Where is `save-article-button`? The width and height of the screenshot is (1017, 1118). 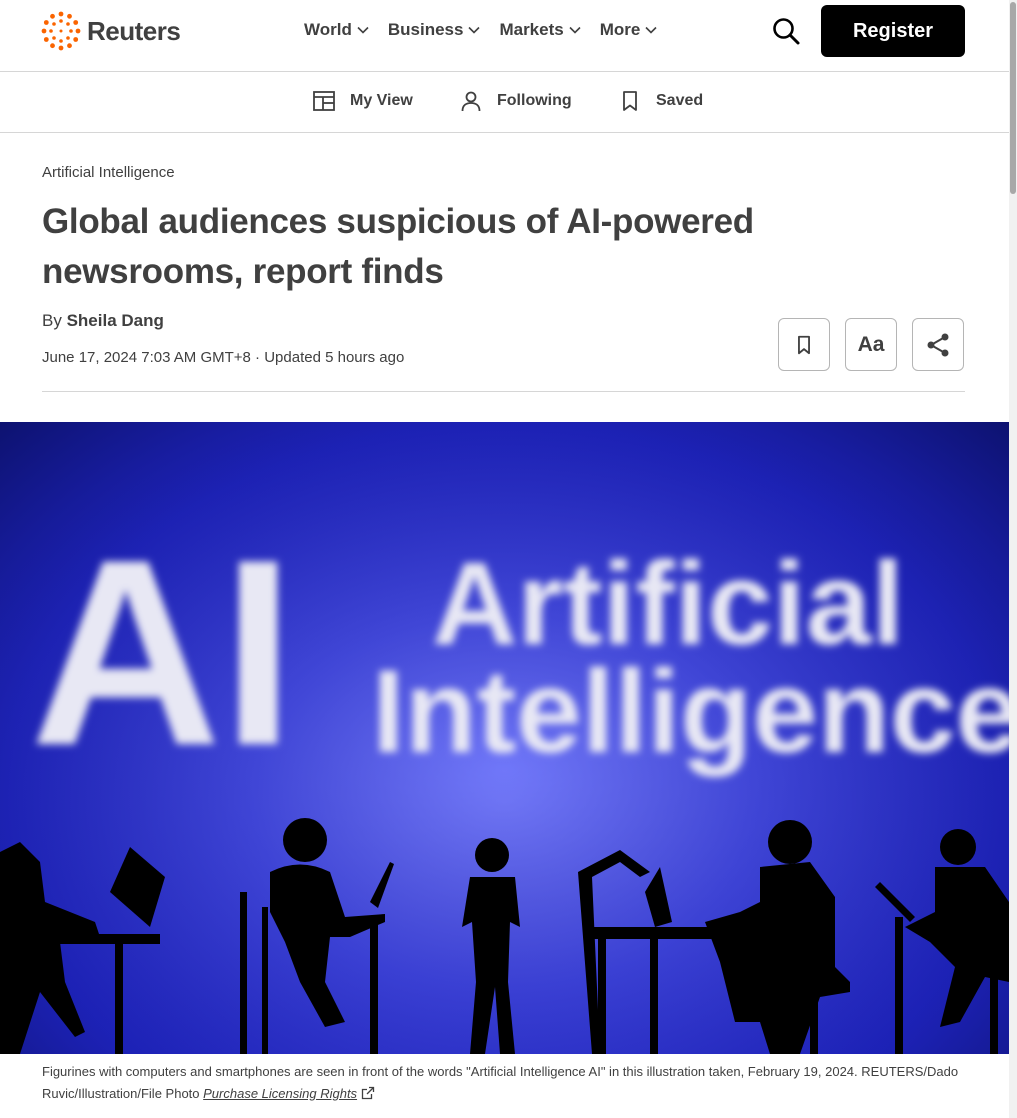 save-article-button is located at coordinates (804, 344).